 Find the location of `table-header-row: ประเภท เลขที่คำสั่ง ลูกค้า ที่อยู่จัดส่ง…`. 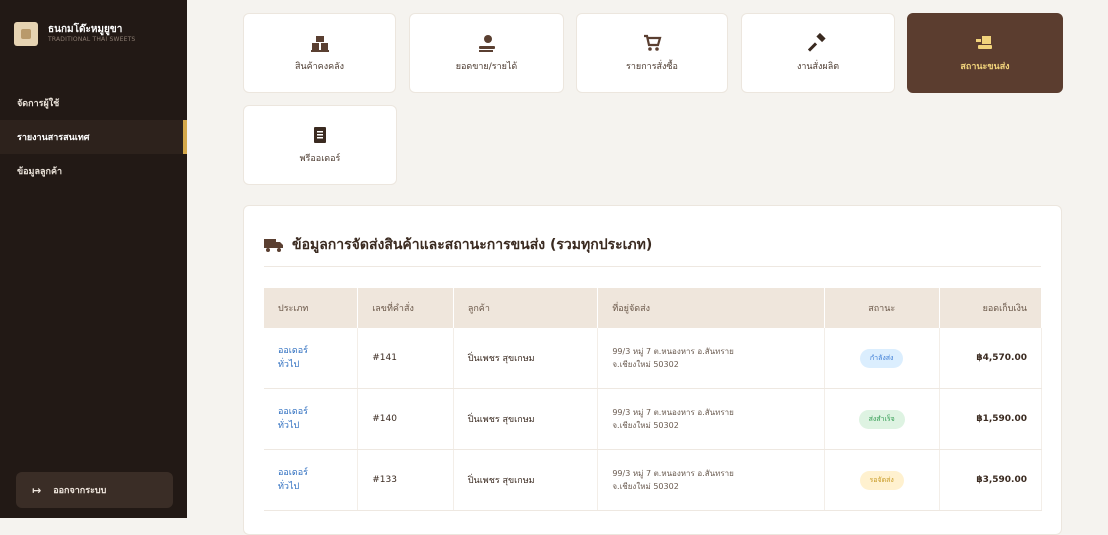

table-header-row: ประเภท เลขที่คำสั่ง ลูกค้า ที่อยู่จัดส่ง… is located at coordinates (653, 308).